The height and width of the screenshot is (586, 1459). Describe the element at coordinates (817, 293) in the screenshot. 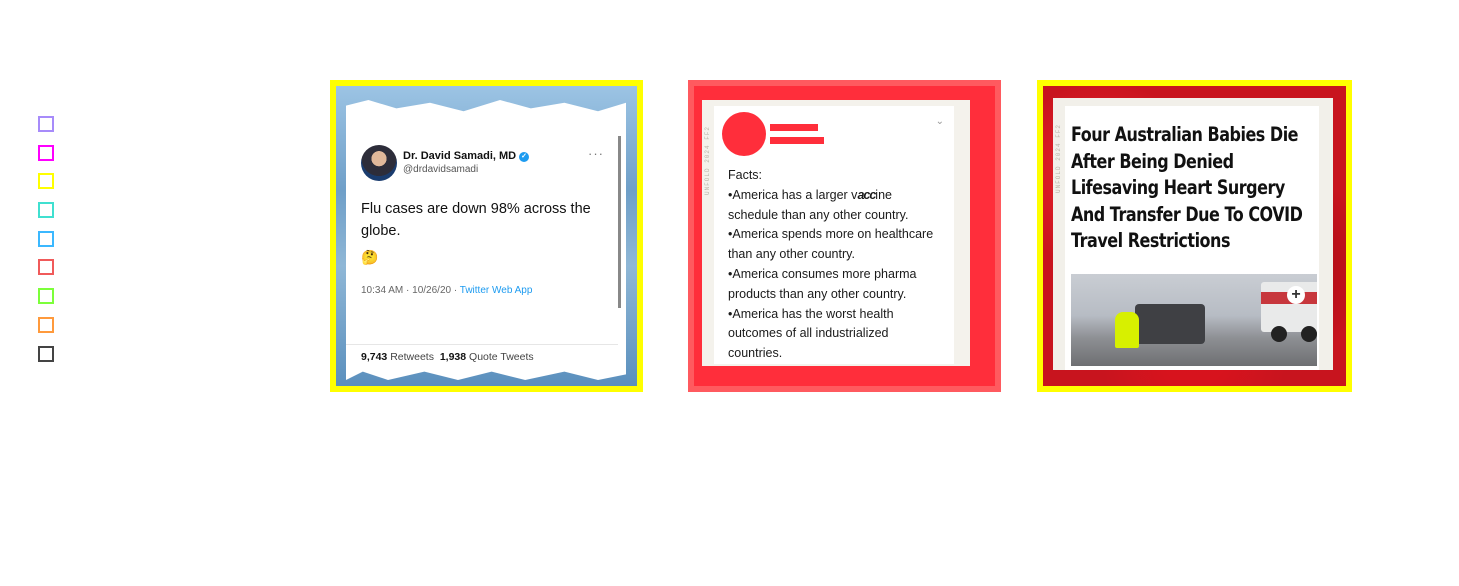

I see `fact-line: products than any other country.` at that location.